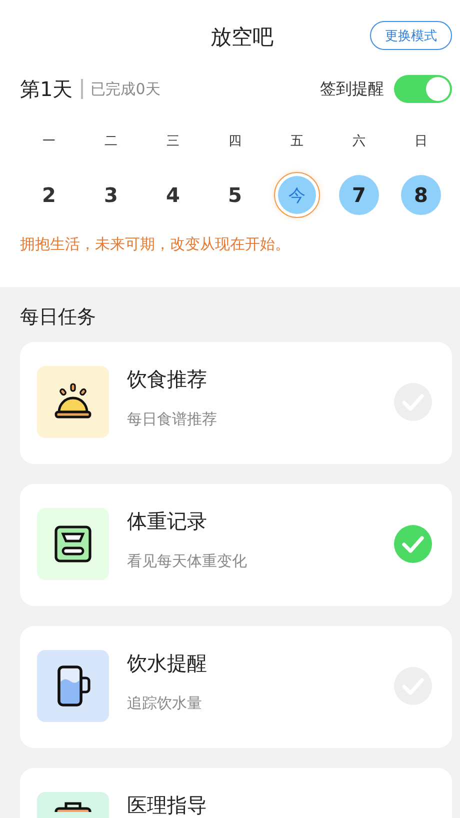 The width and height of the screenshot is (460, 818). What do you see at coordinates (58, 317) in the screenshot?
I see `section-title: 每日任务` at bounding box center [58, 317].